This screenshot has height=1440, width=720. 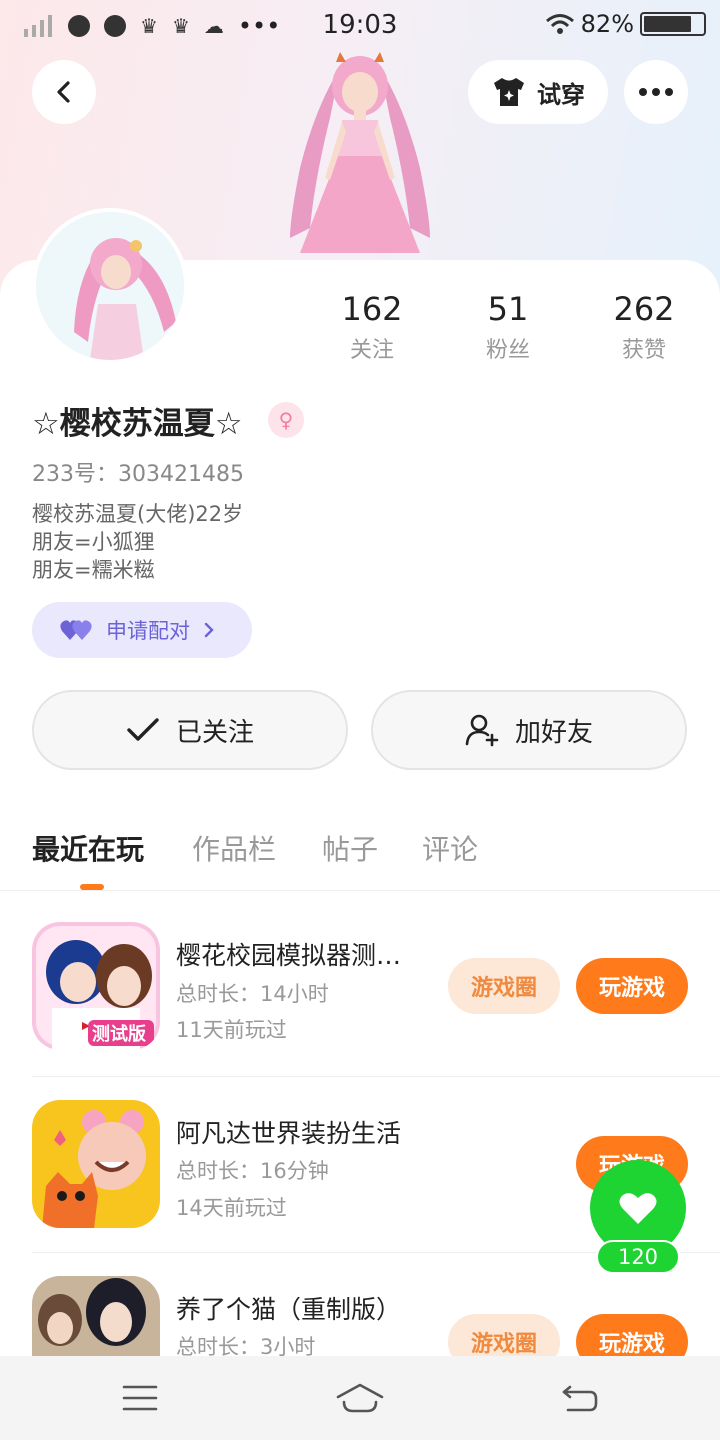 What do you see at coordinates (350, 848) in the screenshot?
I see `tab-posts: 帖子` at bounding box center [350, 848].